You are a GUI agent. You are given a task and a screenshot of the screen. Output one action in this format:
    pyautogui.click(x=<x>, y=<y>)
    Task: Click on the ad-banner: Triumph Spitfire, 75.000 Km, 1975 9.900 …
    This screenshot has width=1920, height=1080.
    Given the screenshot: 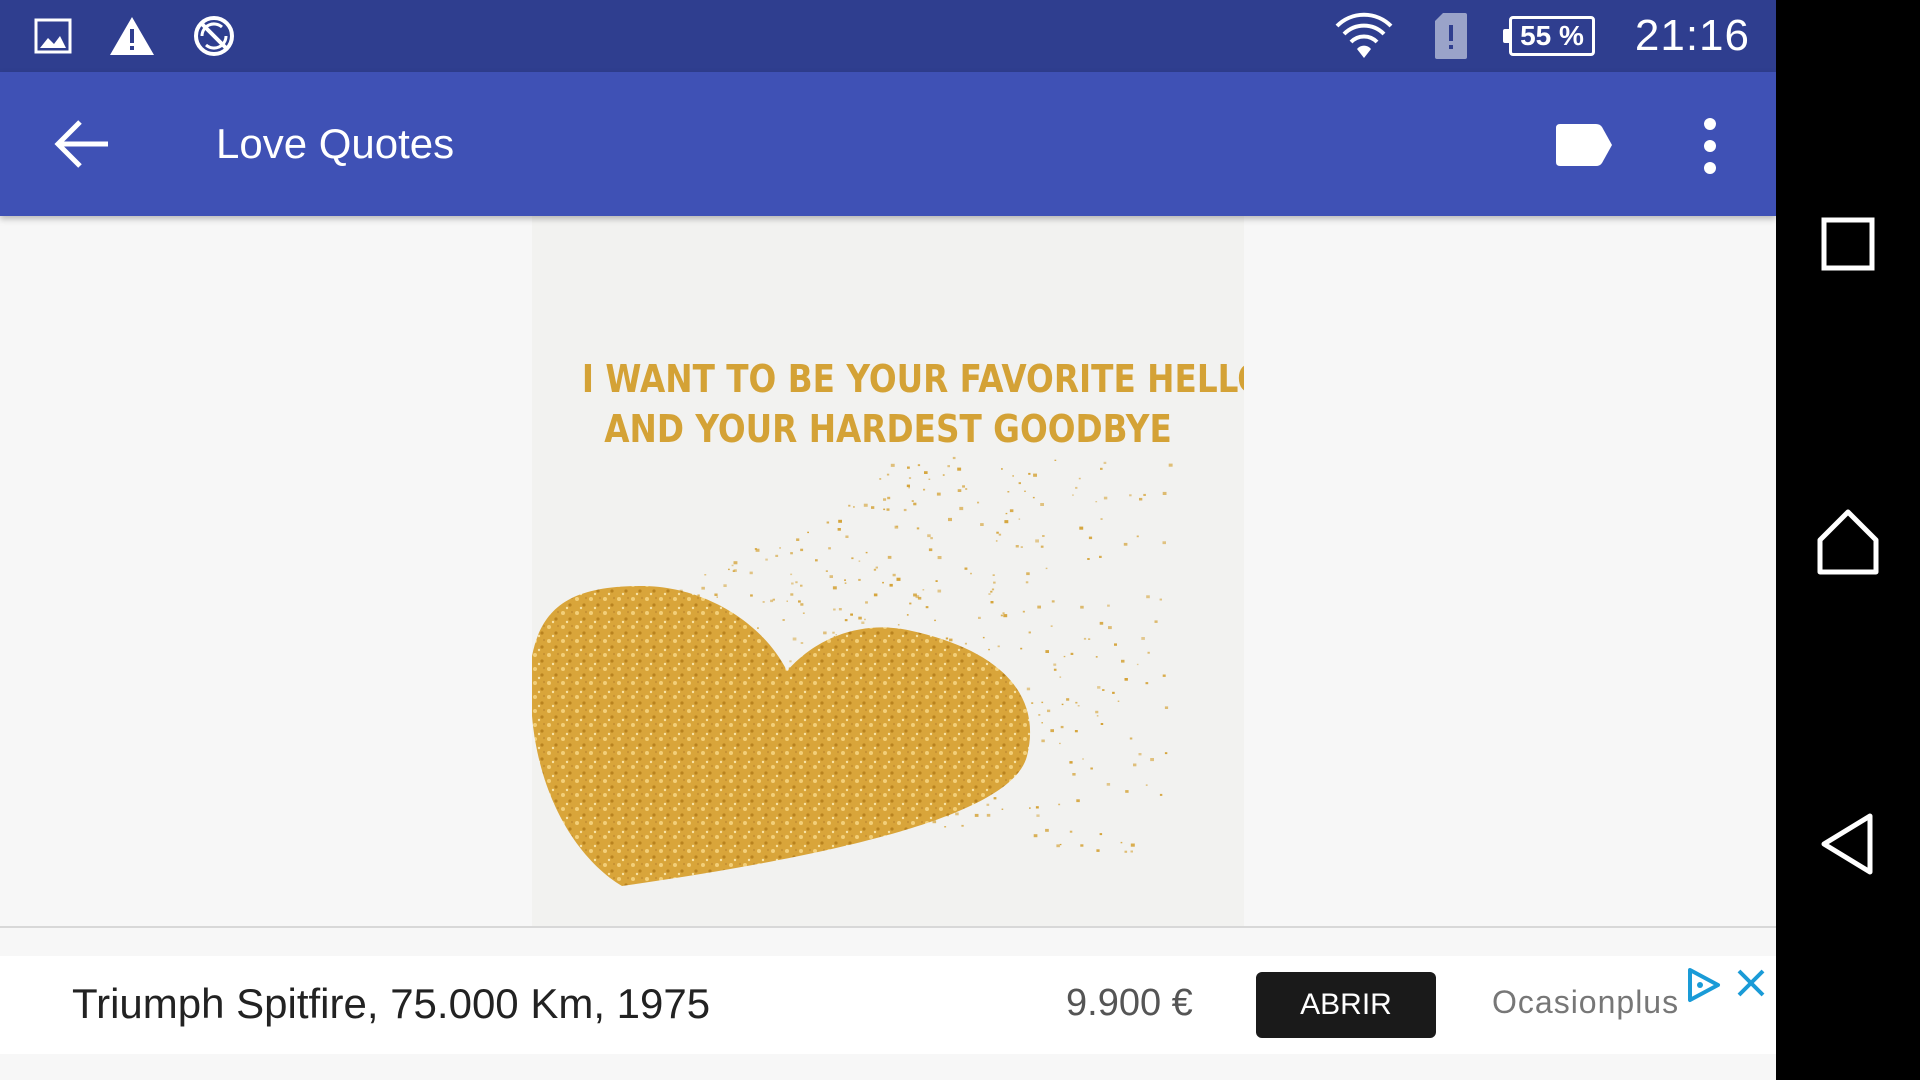 What is the action you would take?
    pyautogui.click(x=888, y=1005)
    